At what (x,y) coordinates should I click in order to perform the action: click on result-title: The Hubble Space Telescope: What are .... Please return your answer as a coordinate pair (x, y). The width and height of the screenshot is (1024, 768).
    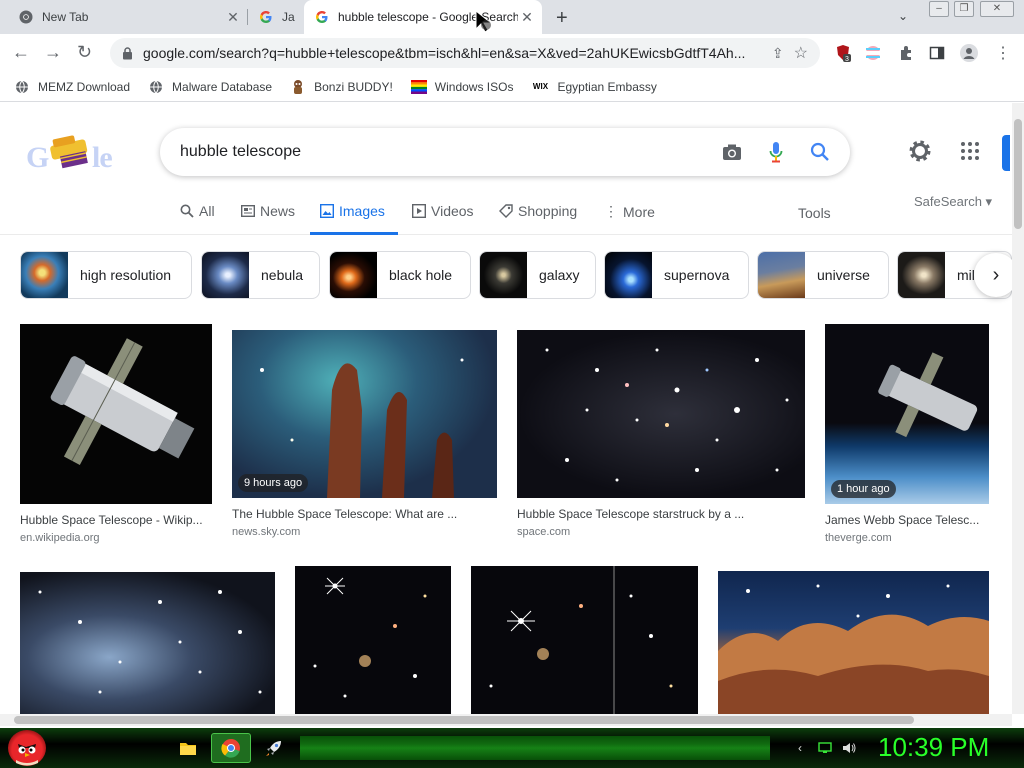
    Looking at the image, I should click on (364, 514).